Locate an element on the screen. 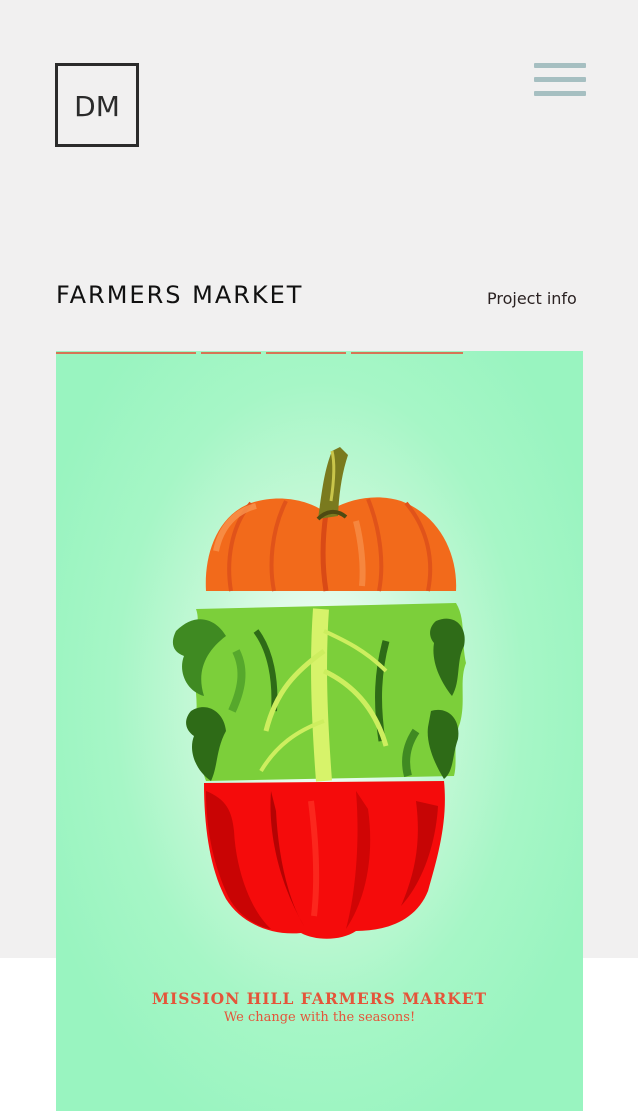 The height and width of the screenshot is (1111, 638). page-title: FARMERS MARKET is located at coordinates (180, 295).